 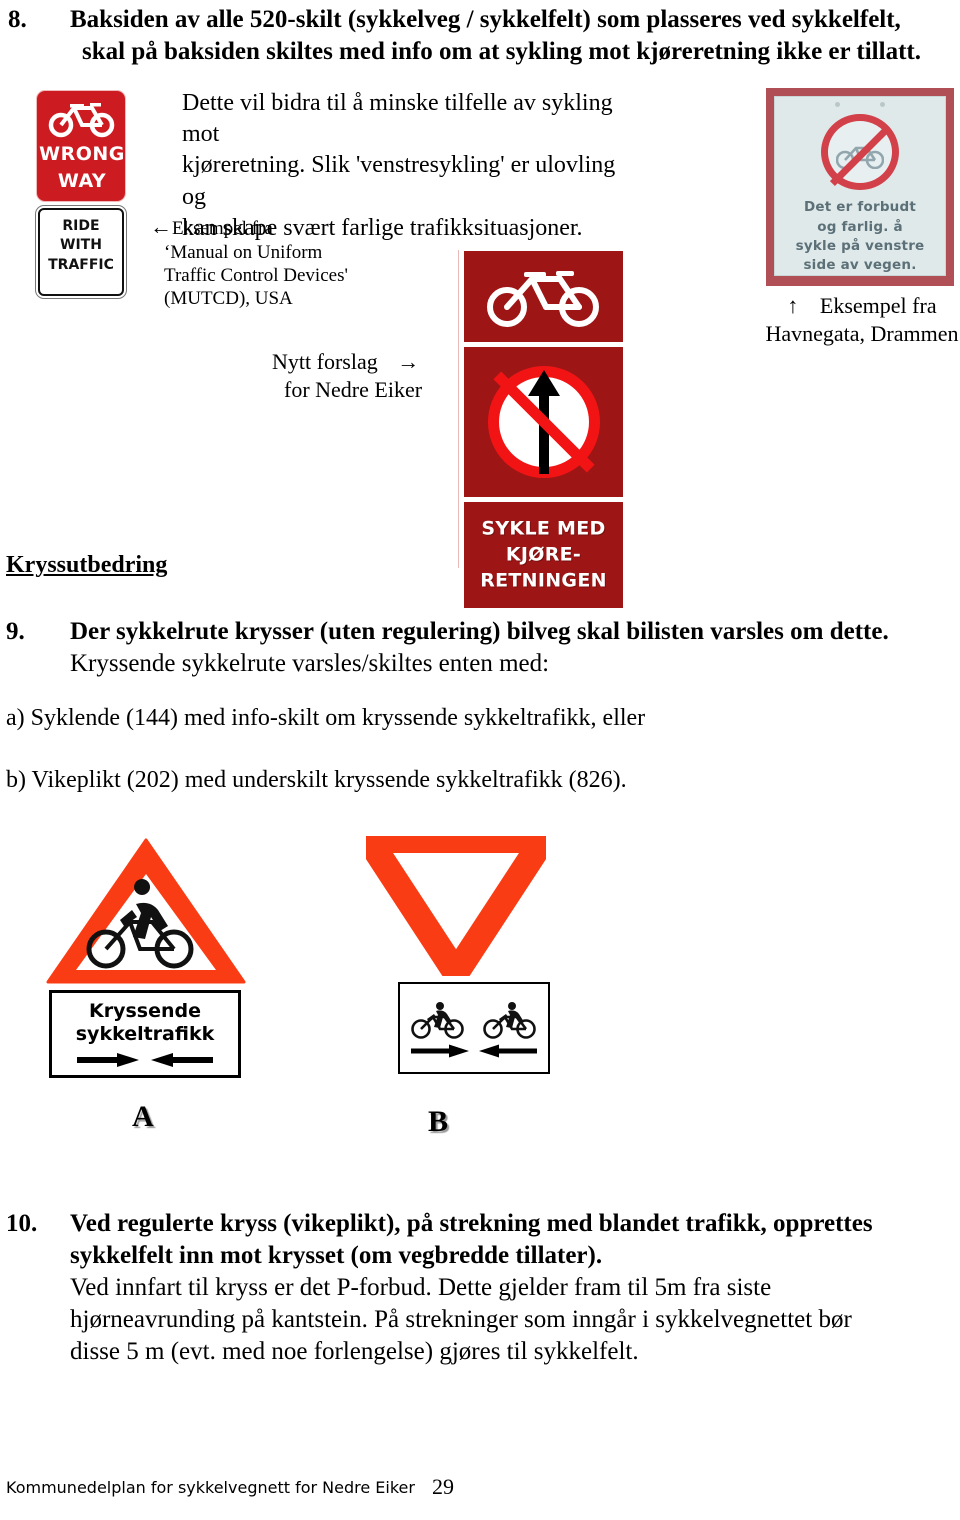 I want to click on sign-a-syklende-with-plate: Kryssende sykkeltrafikk, so click(x=146, y=958).